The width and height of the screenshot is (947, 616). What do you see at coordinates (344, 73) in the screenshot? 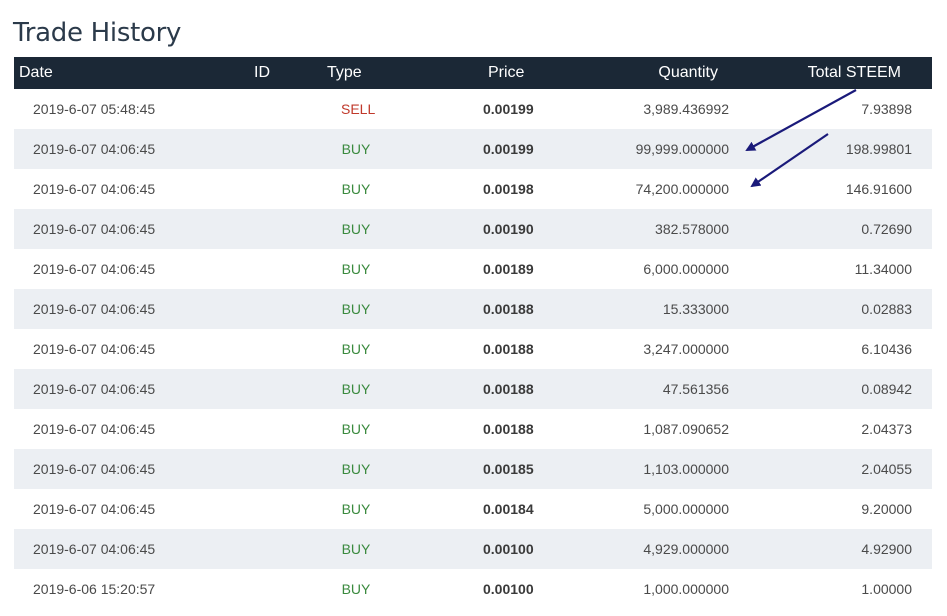
I see `header-type: Type` at bounding box center [344, 73].